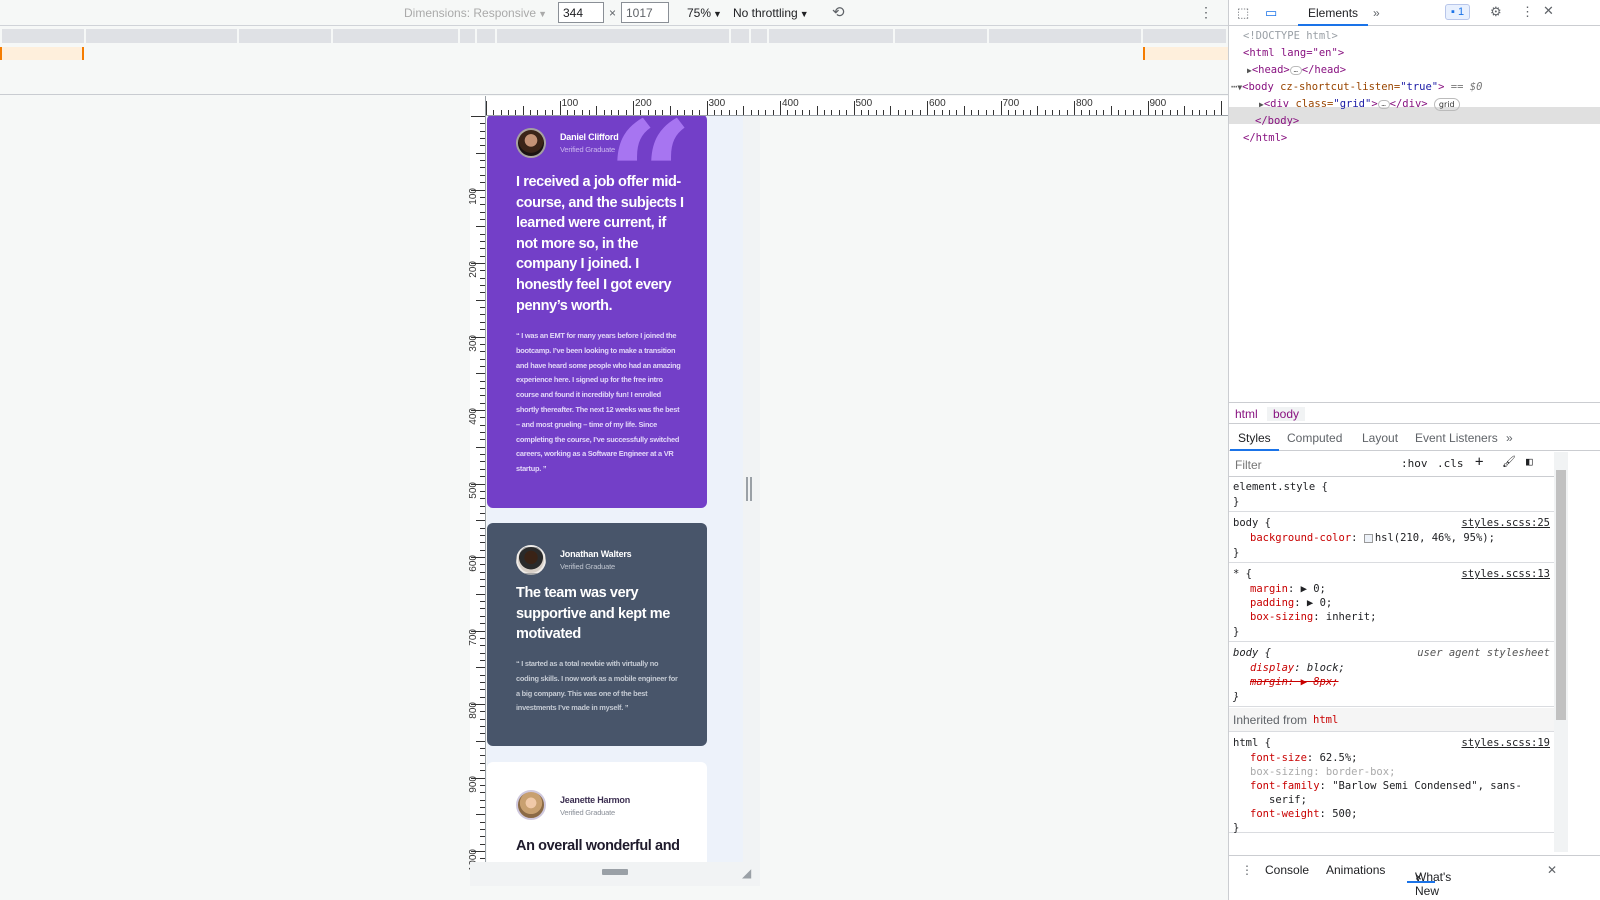  I want to click on zoom-dropdown: 75% ▼, so click(704, 13).